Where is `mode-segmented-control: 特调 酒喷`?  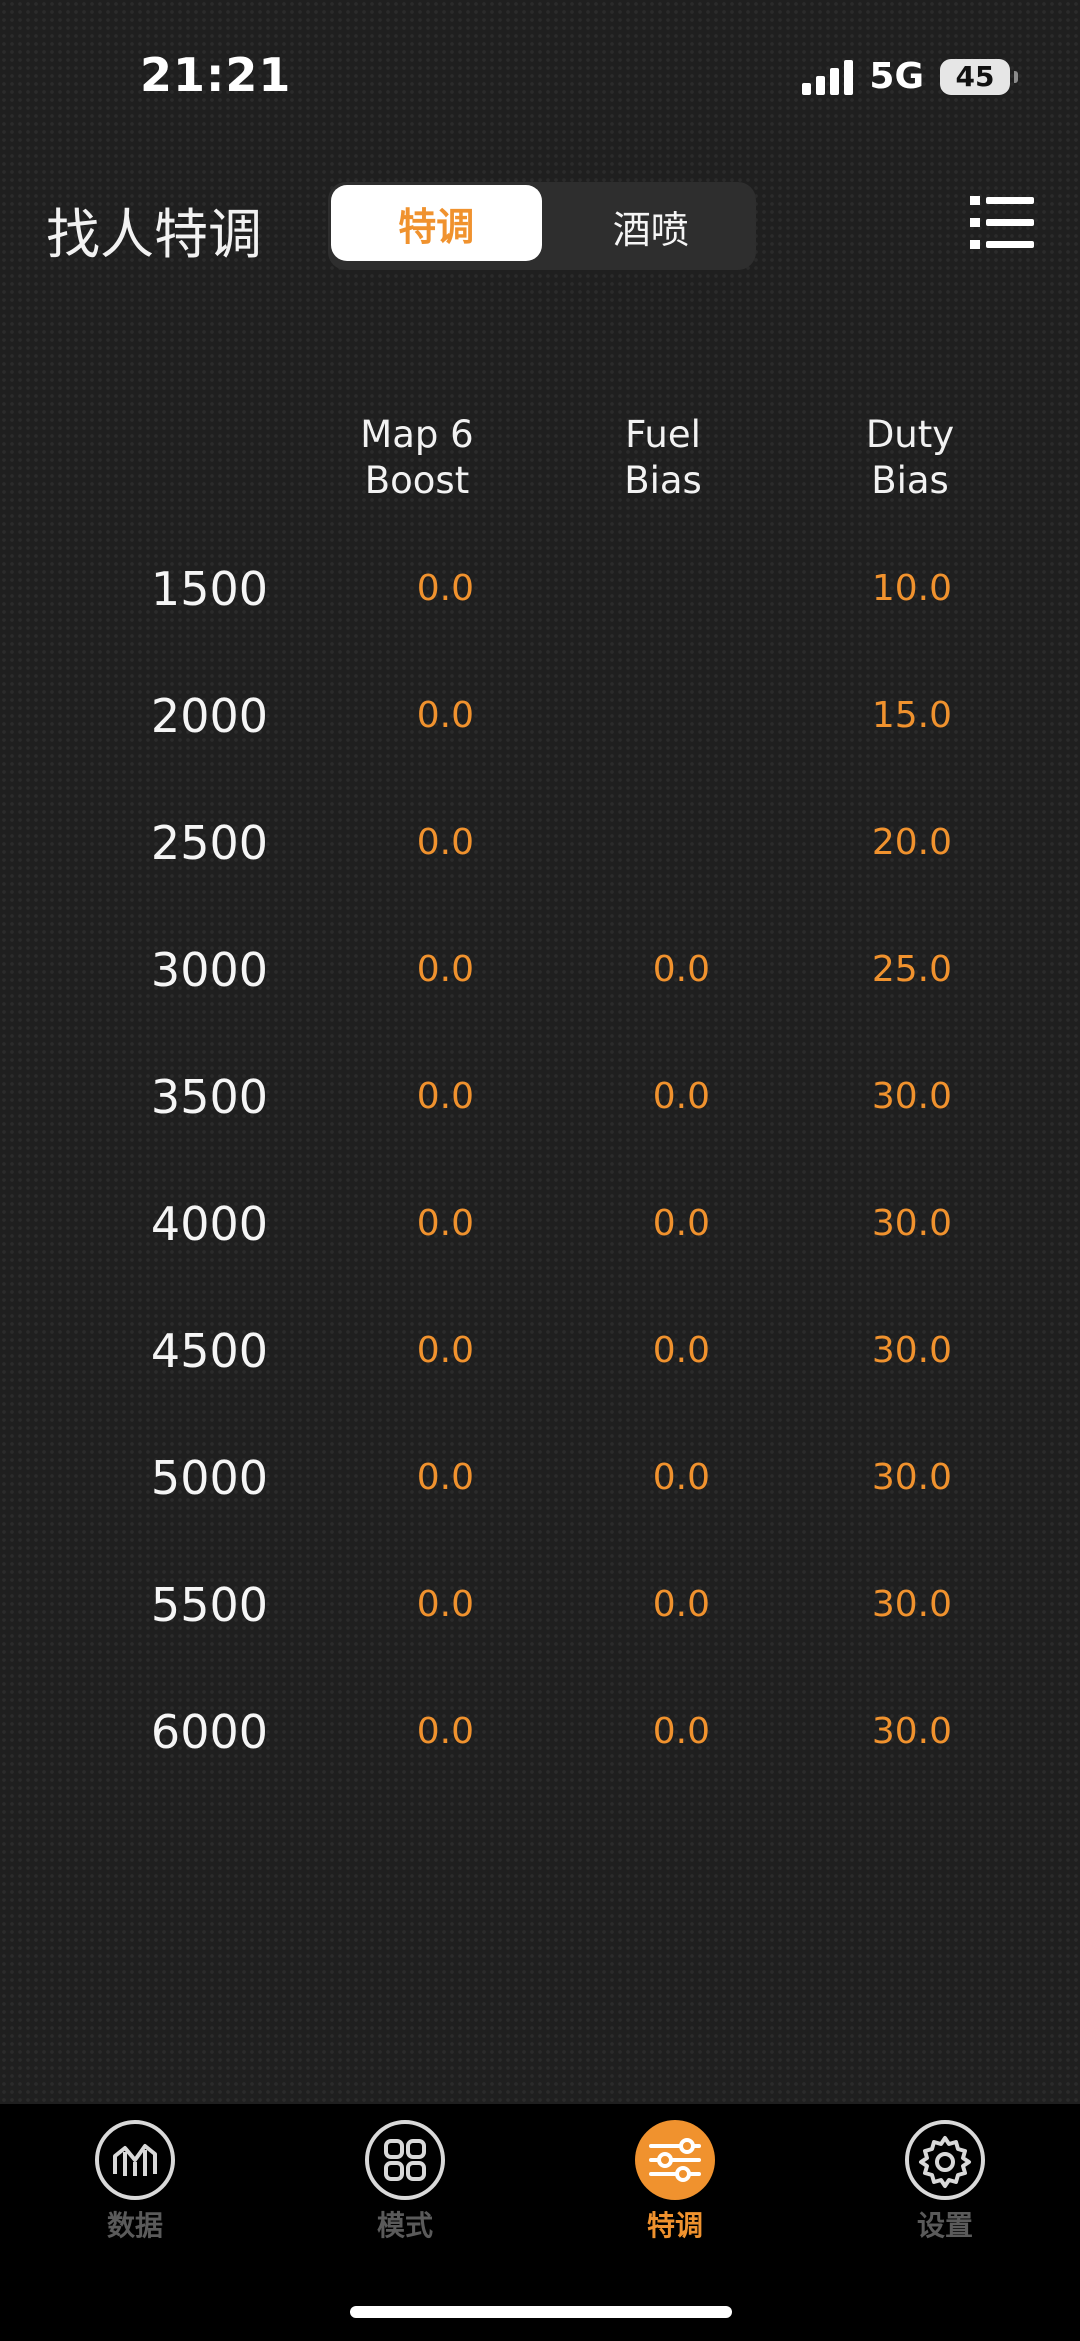
mode-segmented-control: 特调 酒喷 is located at coordinates (542, 226).